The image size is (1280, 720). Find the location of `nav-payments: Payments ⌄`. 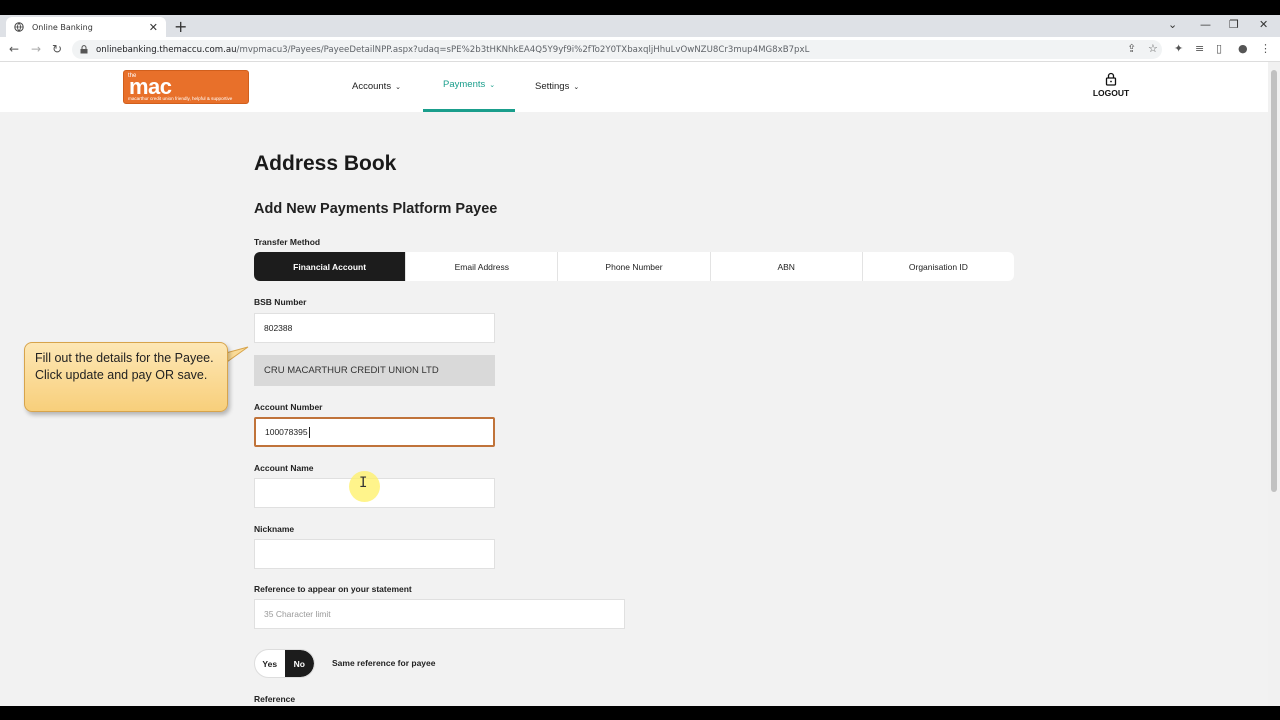

nav-payments: Payments ⌄ is located at coordinates (469, 84).